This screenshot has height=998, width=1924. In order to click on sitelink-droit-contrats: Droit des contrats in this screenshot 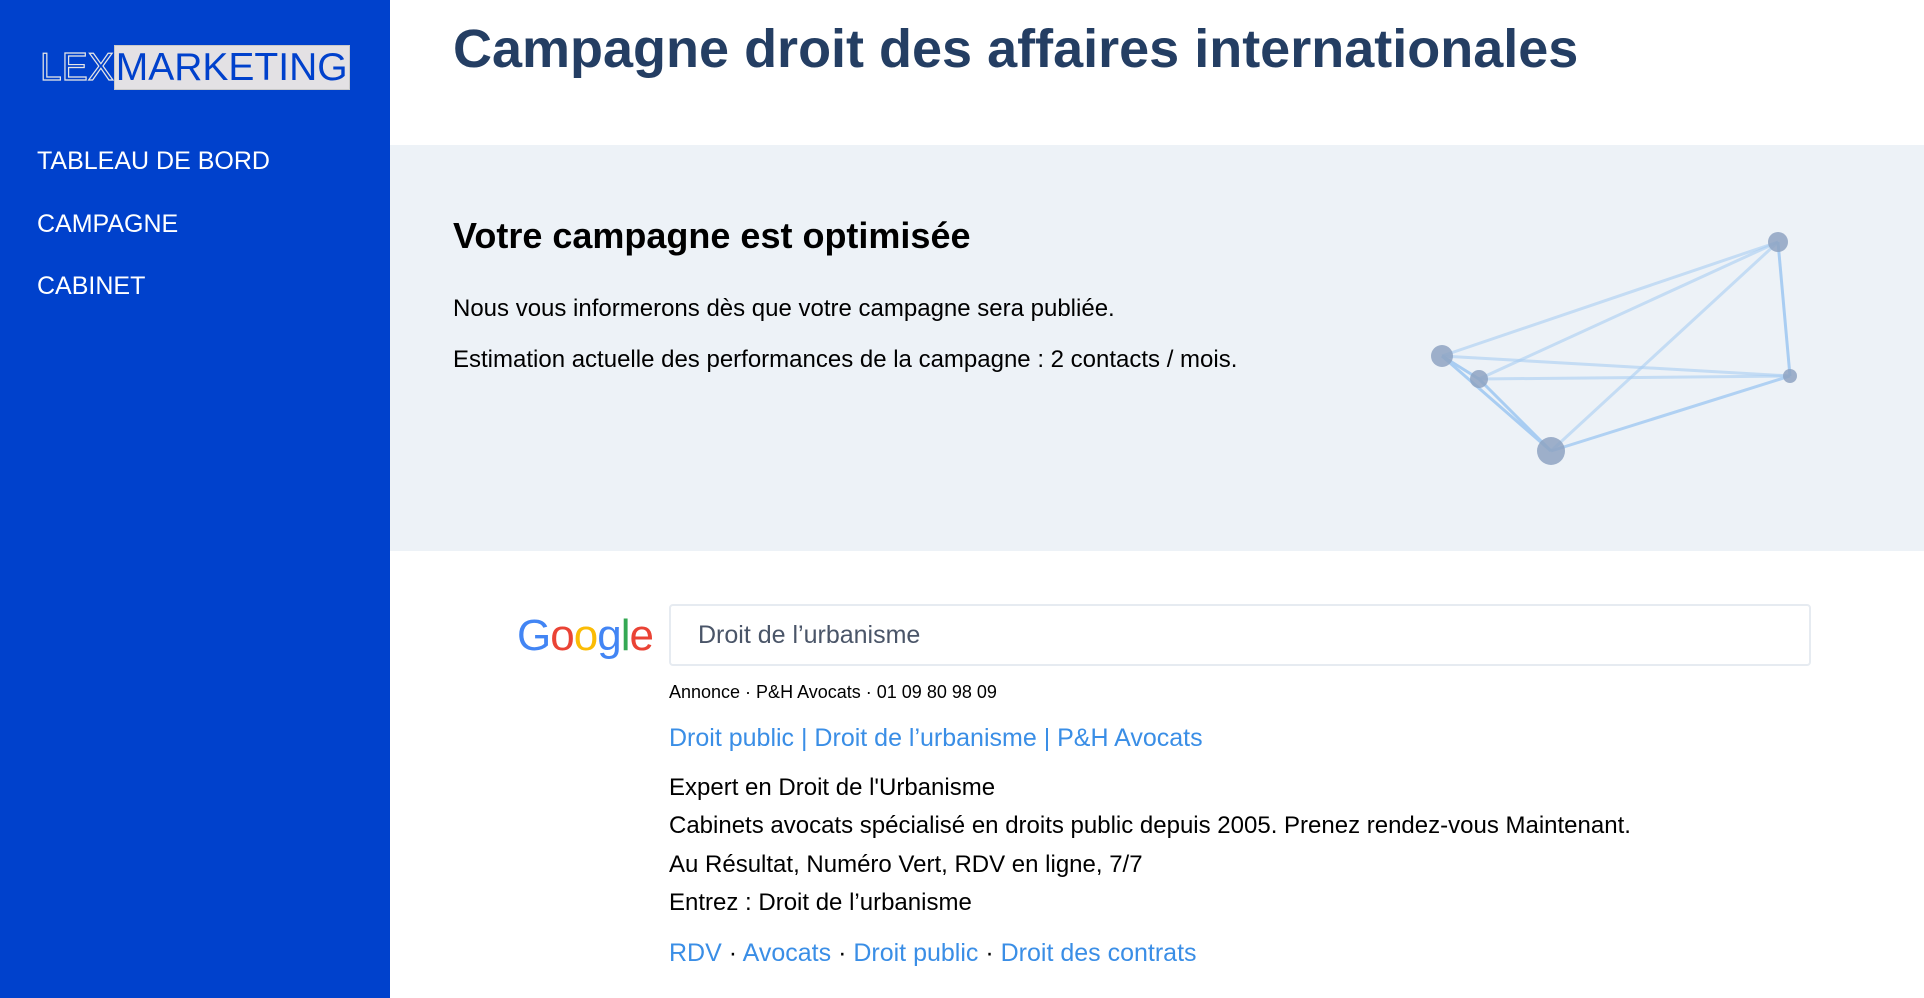, I will do `click(1099, 953)`.